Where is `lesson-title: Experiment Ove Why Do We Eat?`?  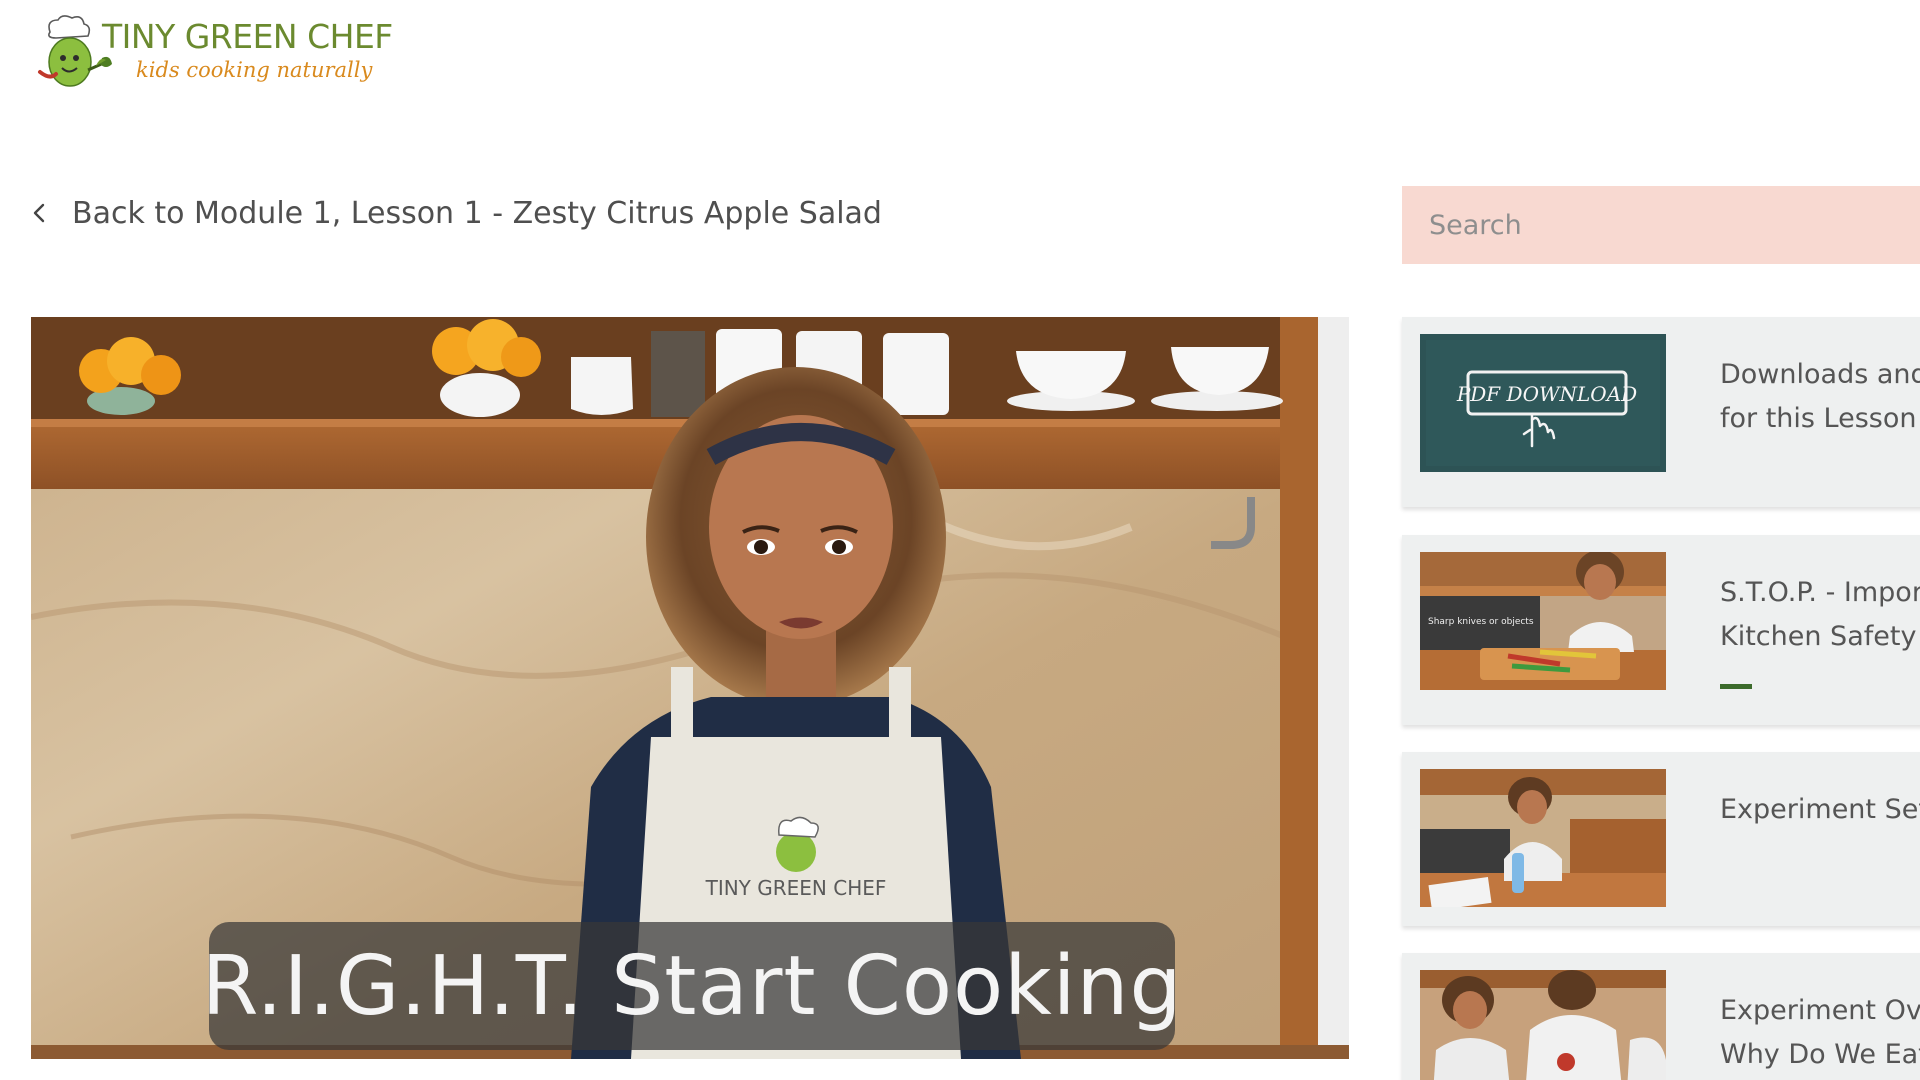
lesson-title: Experiment Ove Why Do We Eat? is located at coordinates (1820, 1033).